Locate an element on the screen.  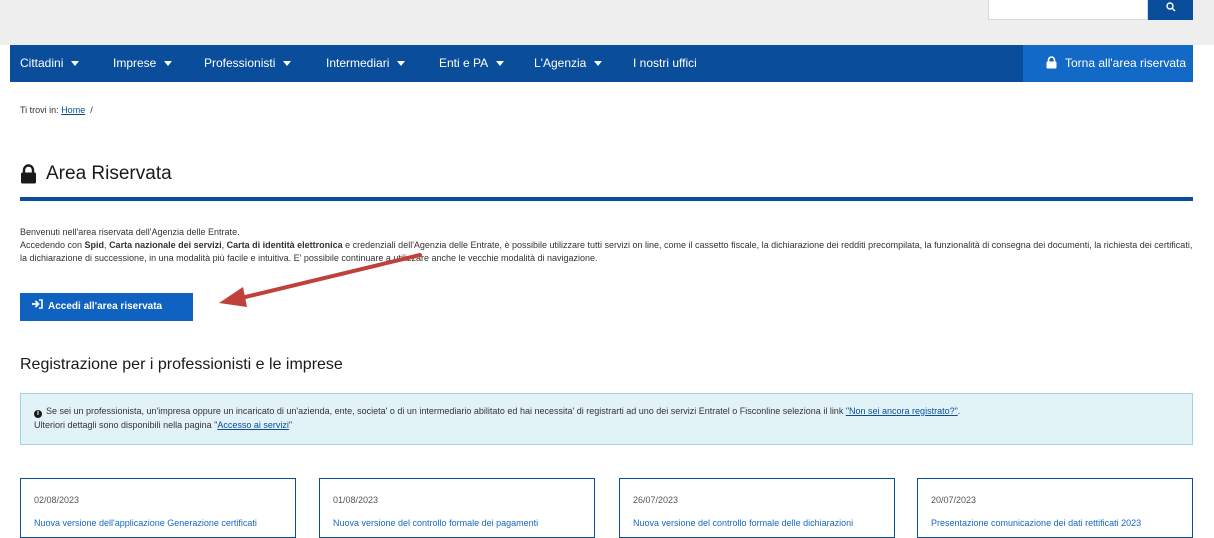
access-reserved-area-button: Accedi all'area riservata is located at coordinates (106, 307).